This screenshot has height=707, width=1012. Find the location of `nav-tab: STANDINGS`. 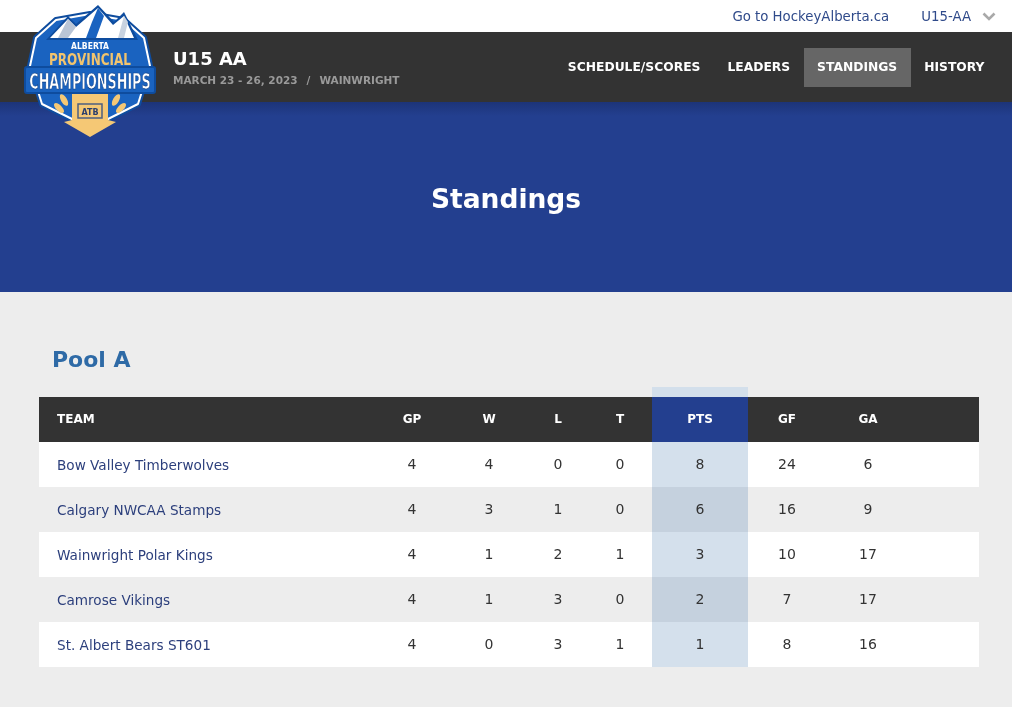

nav-tab: STANDINGS is located at coordinates (857, 67).